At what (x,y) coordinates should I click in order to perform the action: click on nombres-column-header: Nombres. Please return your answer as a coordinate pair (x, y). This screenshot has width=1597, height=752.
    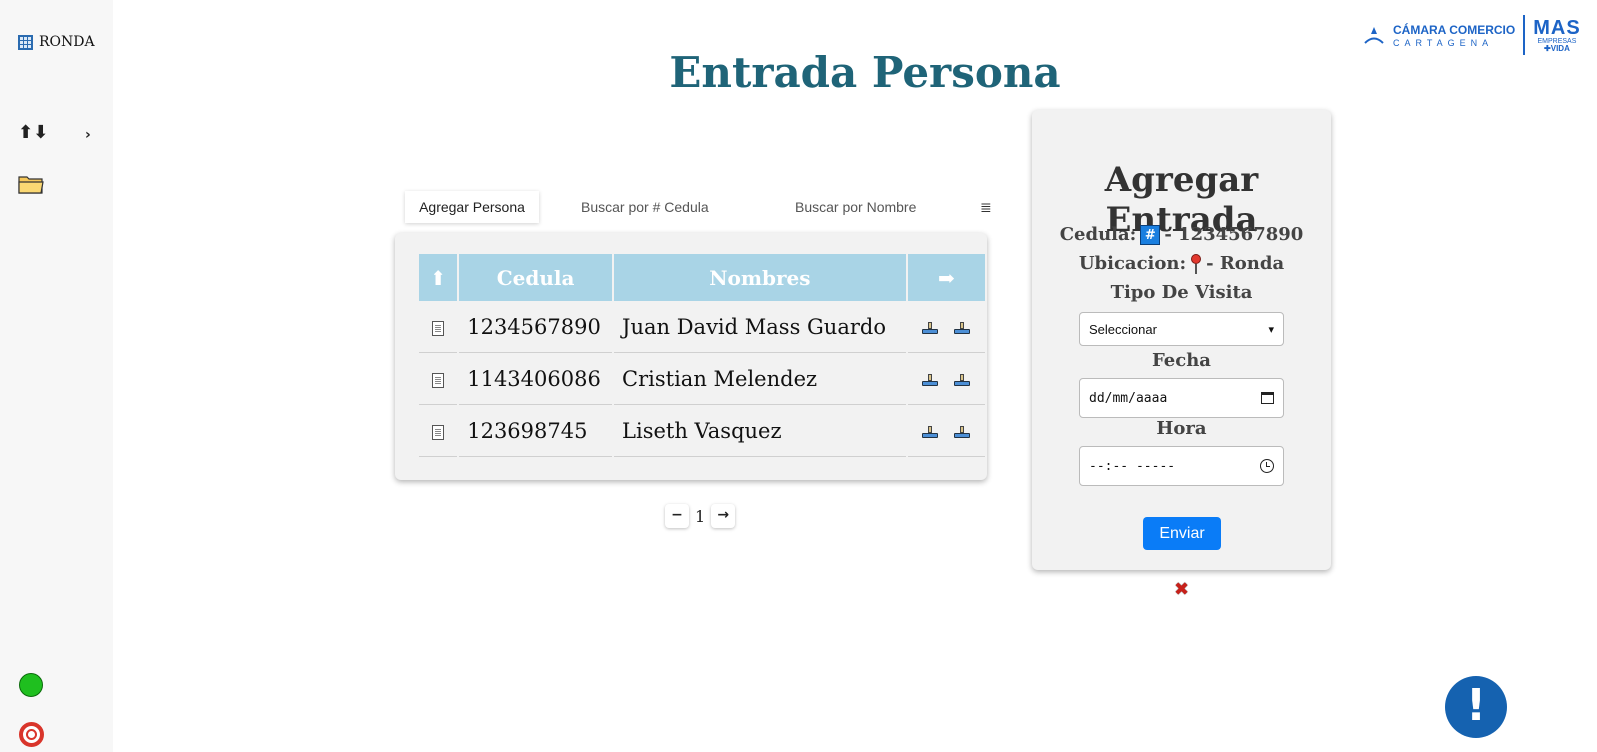
    Looking at the image, I should click on (760, 277).